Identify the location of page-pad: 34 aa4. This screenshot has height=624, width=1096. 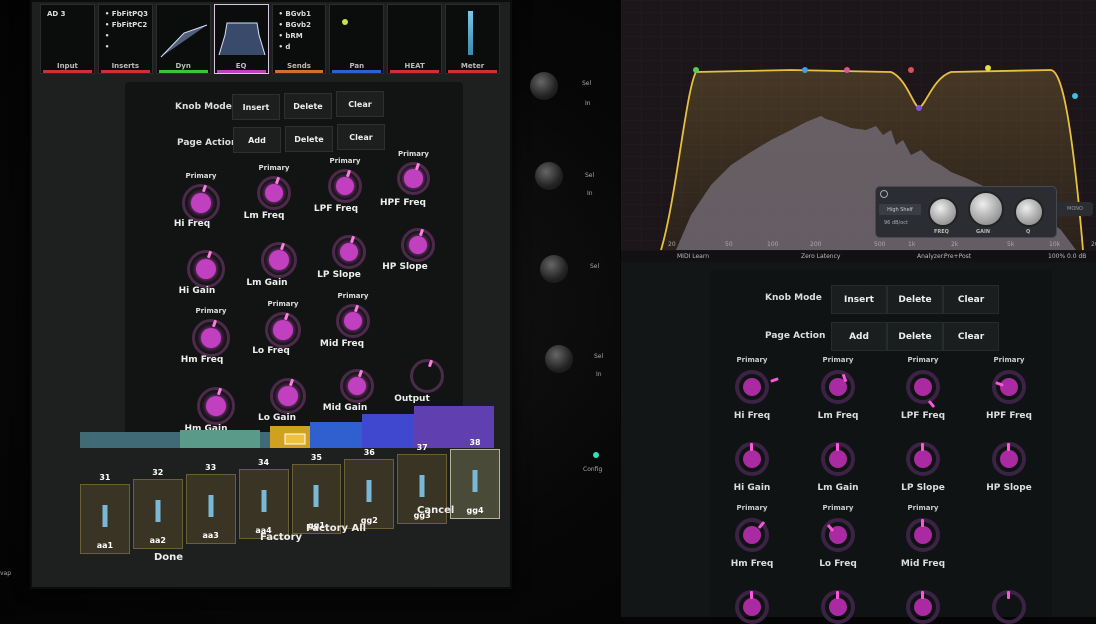
(263, 498).